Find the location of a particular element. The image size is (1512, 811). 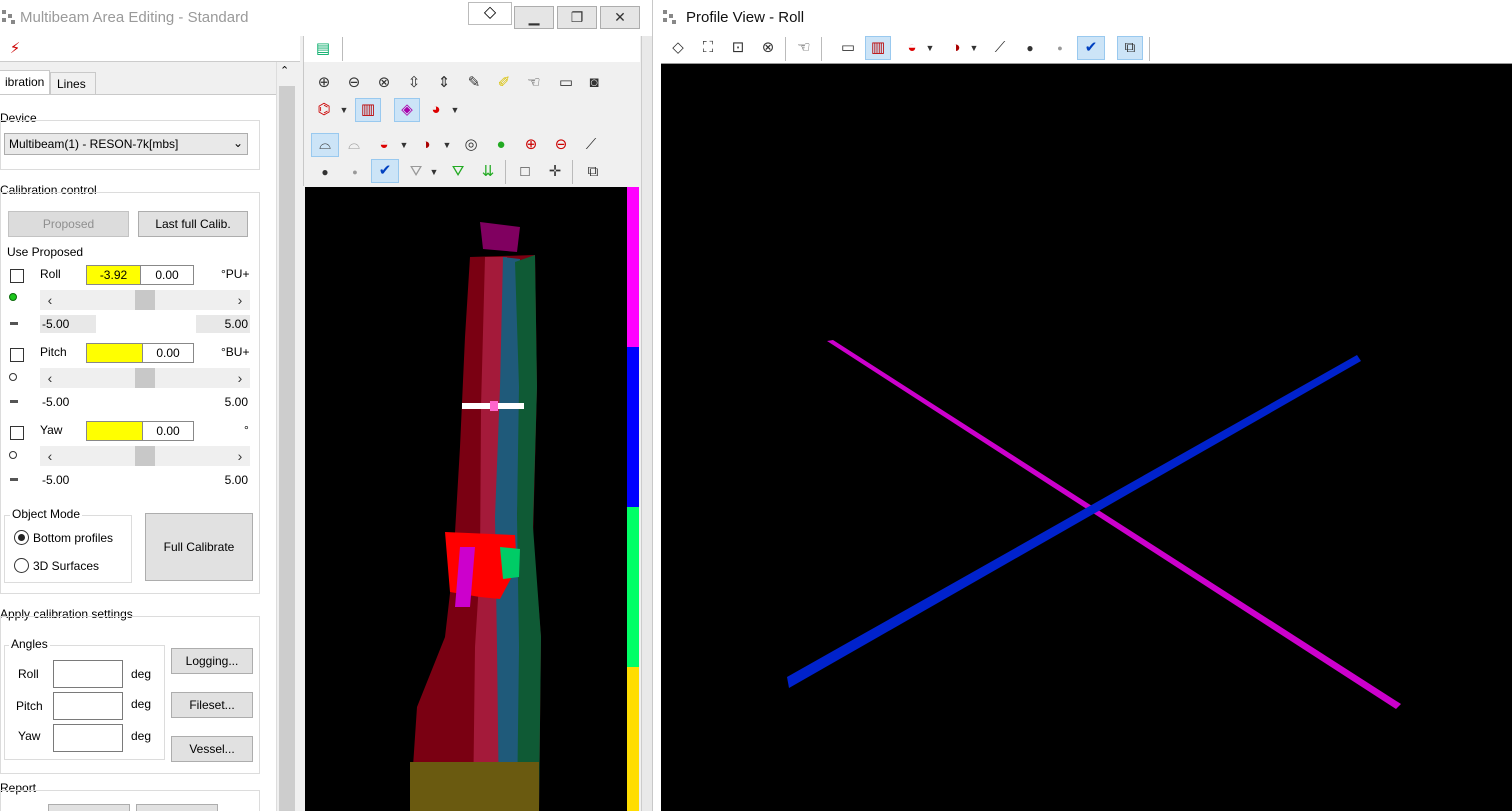

pitch-checkbox is located at coordinates (17, 355).